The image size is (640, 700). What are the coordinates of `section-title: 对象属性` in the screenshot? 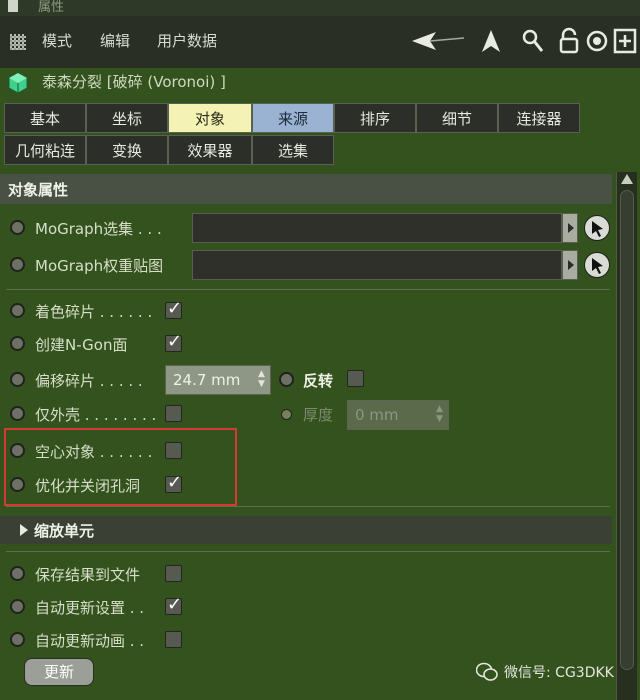 It's located at (38, 190).